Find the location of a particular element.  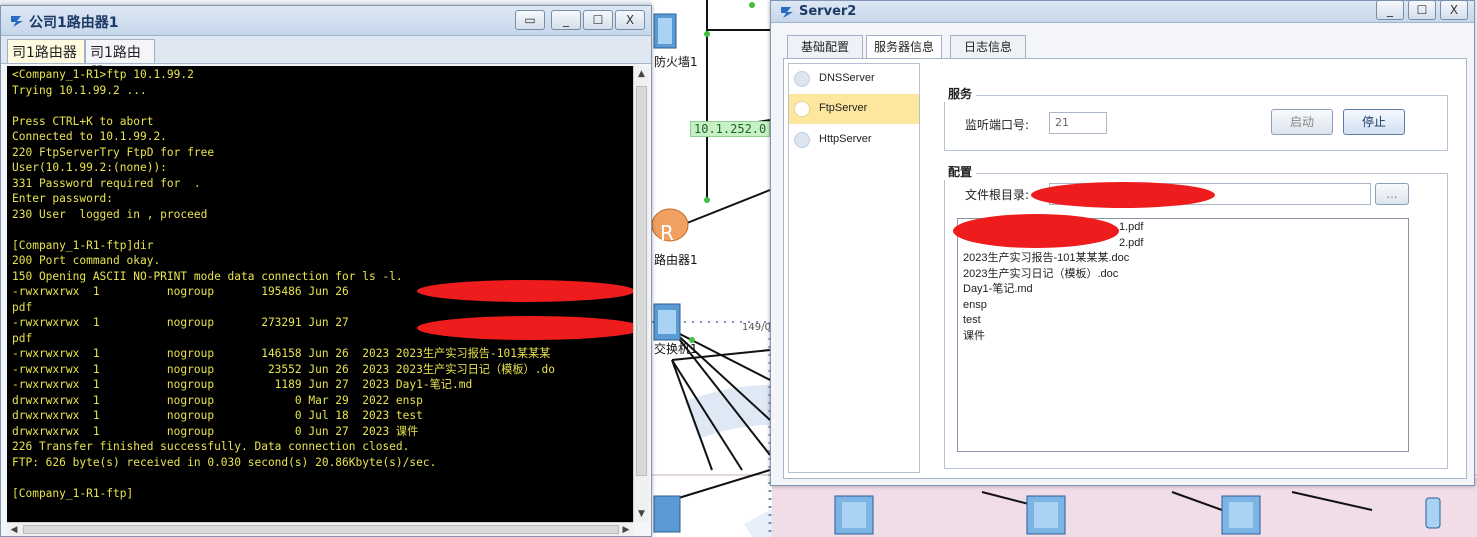

console-line: [Company_1-R1-ftp] is located at coordinates (73, 493).